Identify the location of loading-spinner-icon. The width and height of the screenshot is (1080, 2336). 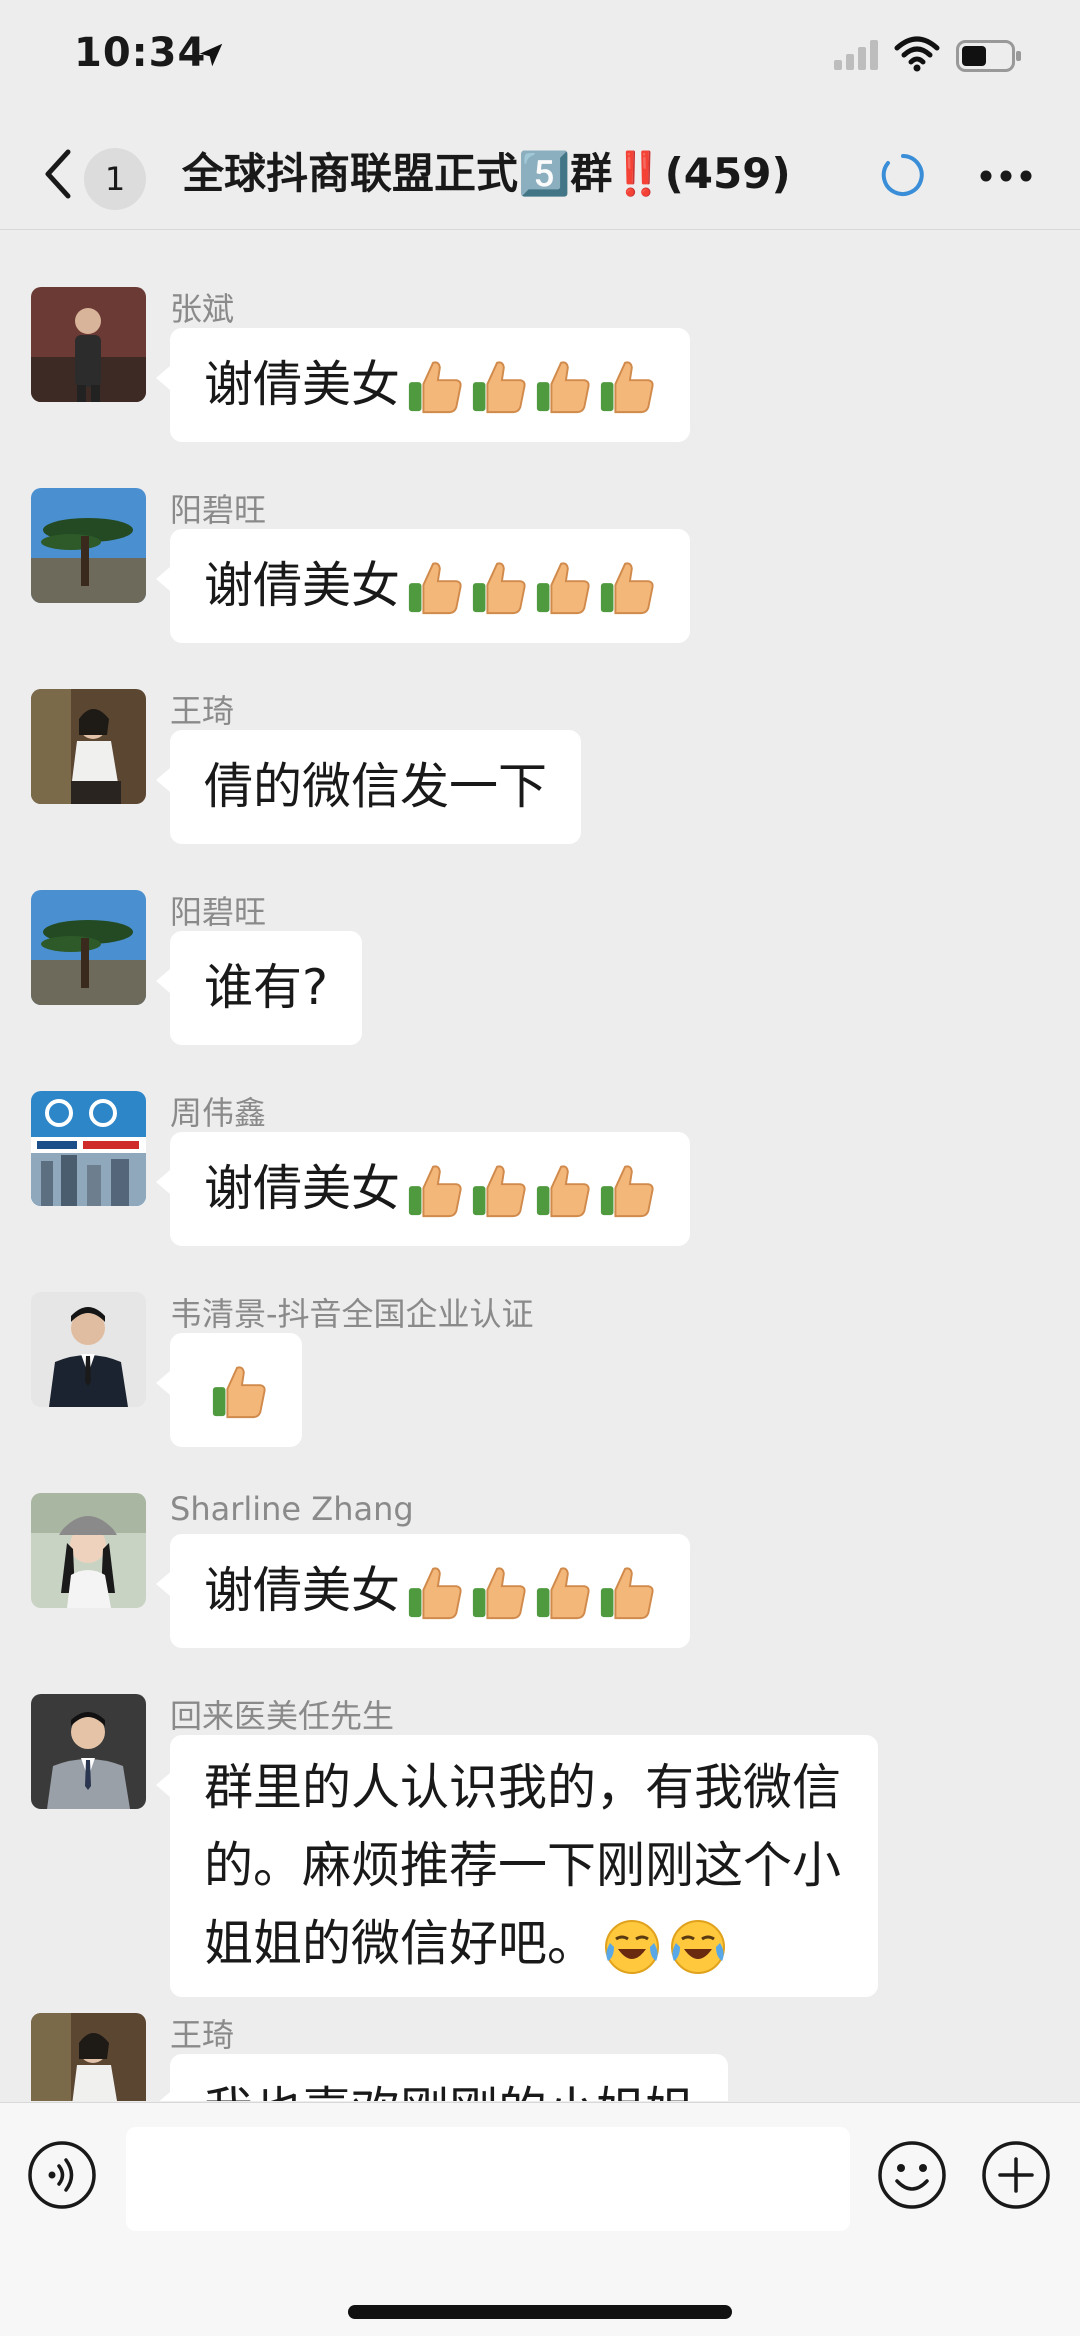
(902, 175).